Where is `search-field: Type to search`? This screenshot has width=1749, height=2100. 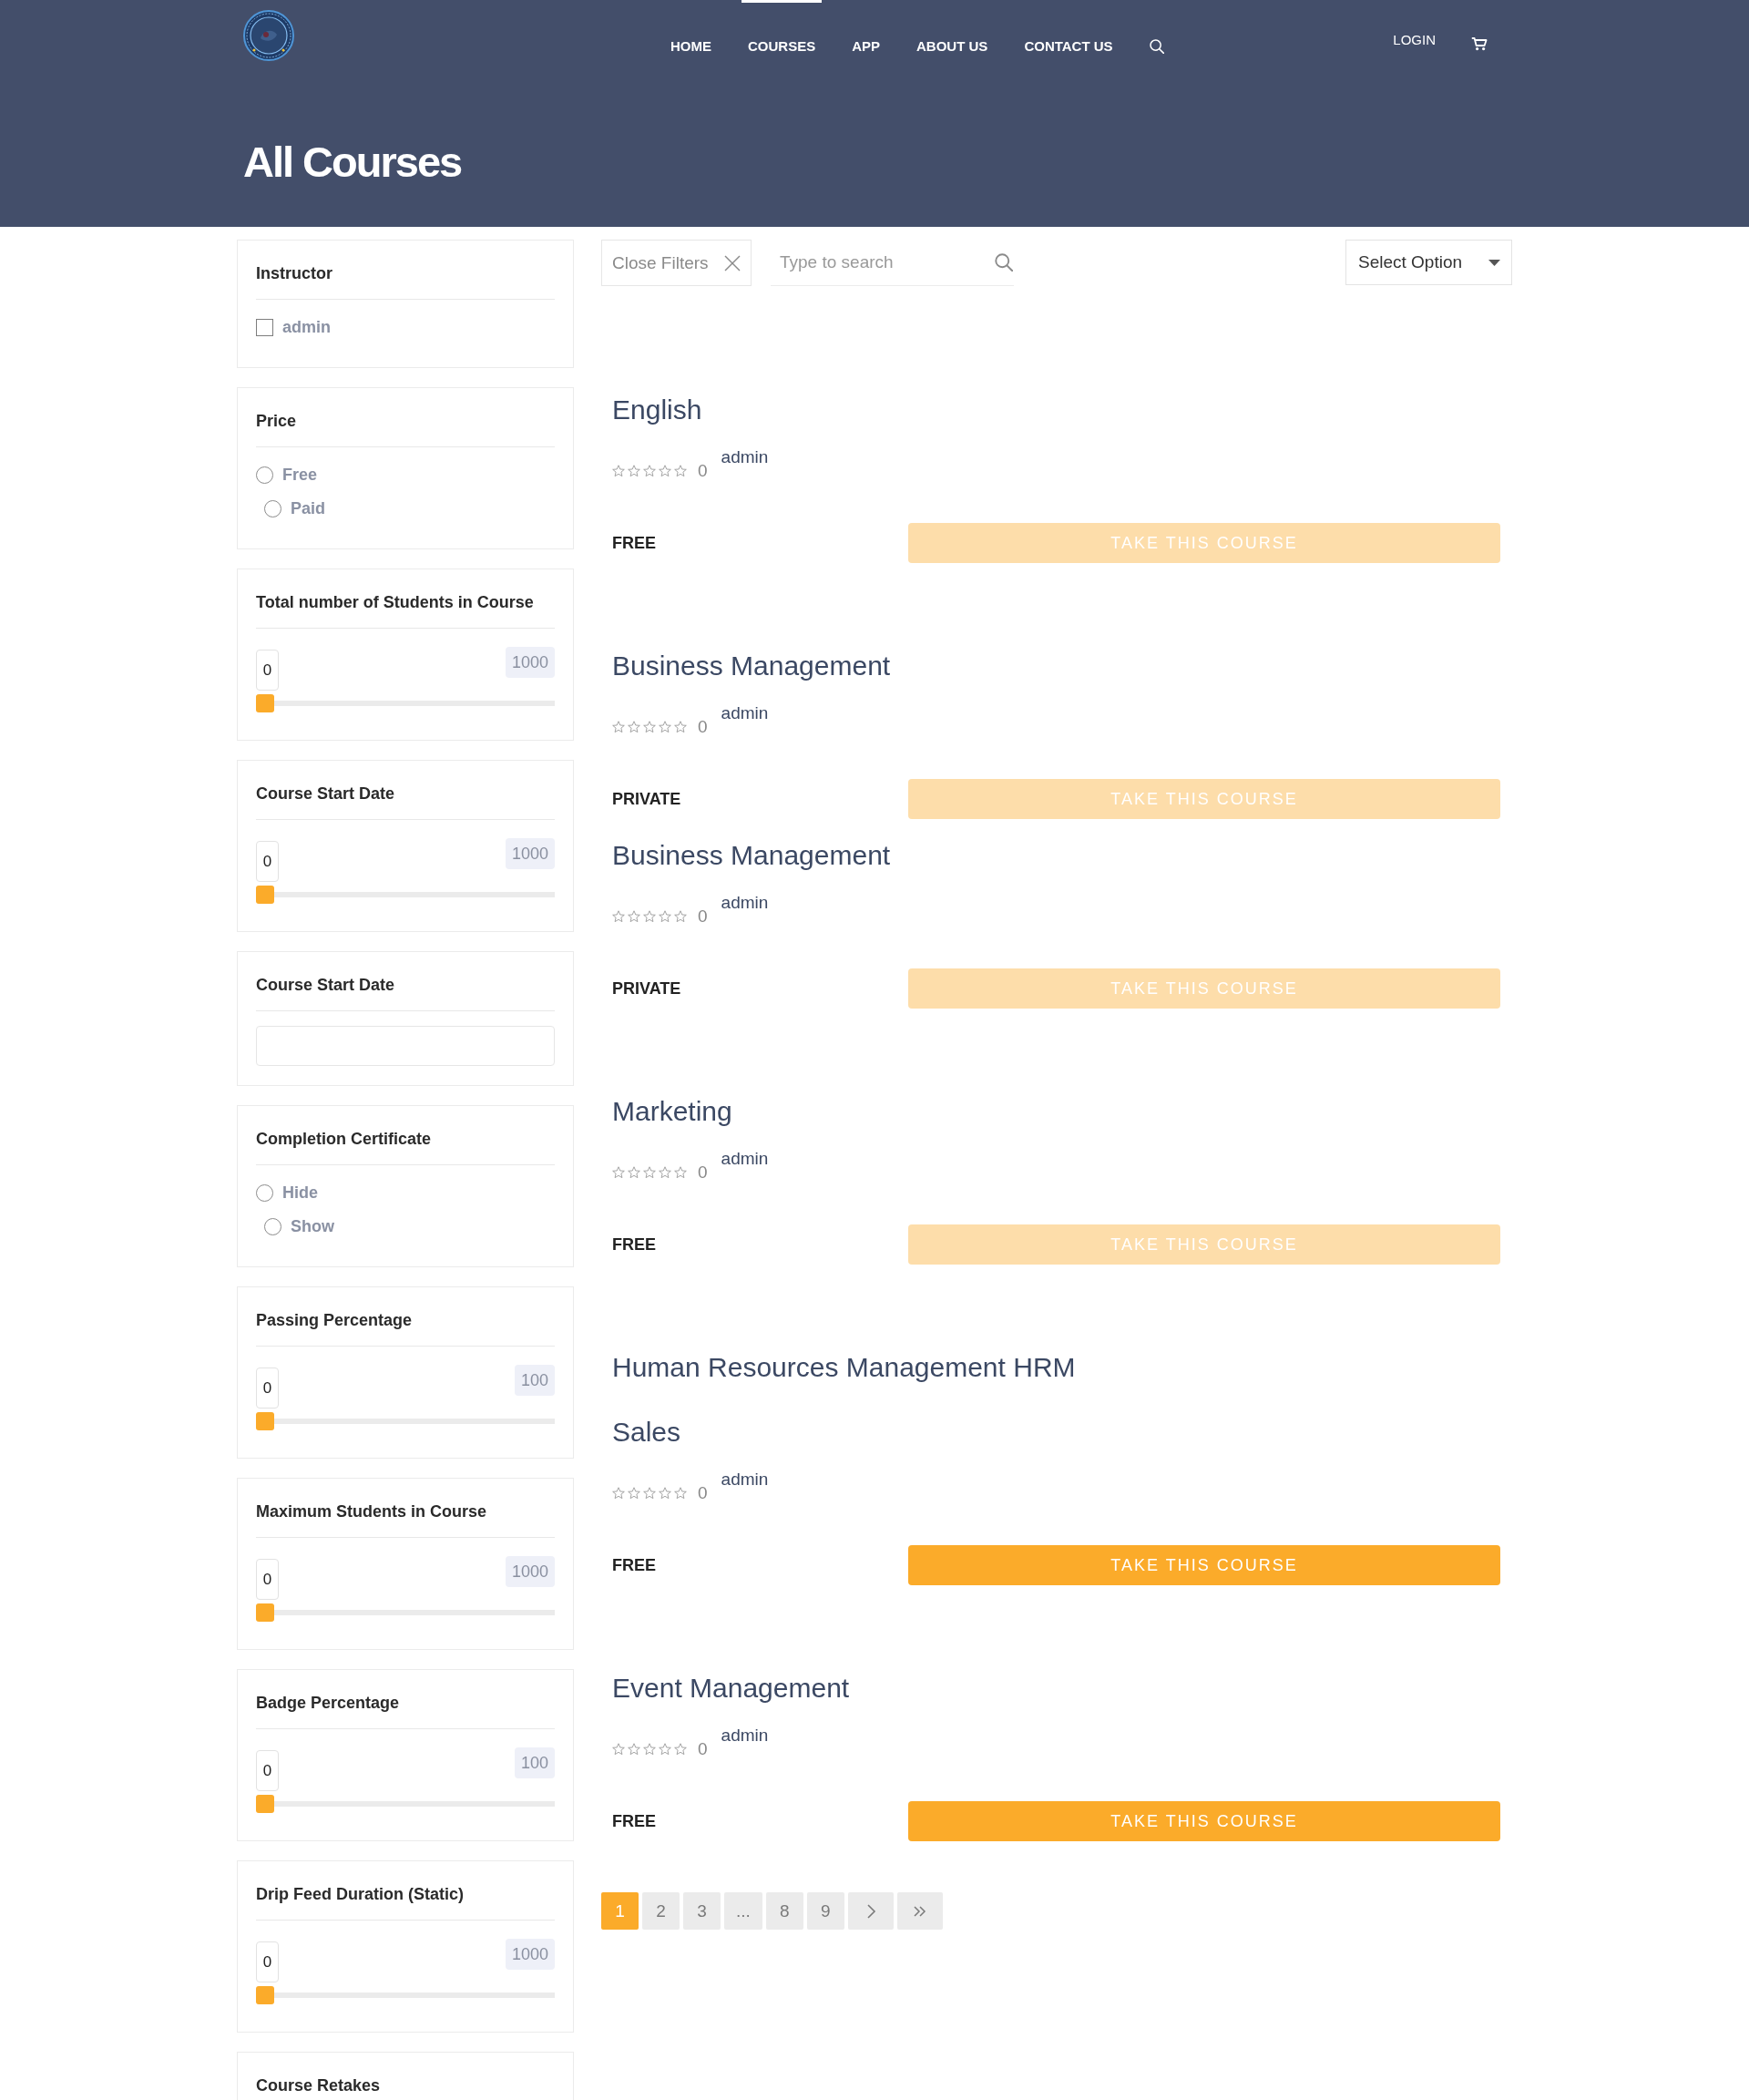
search-field: Type to search is located at coordinates (884, 262).